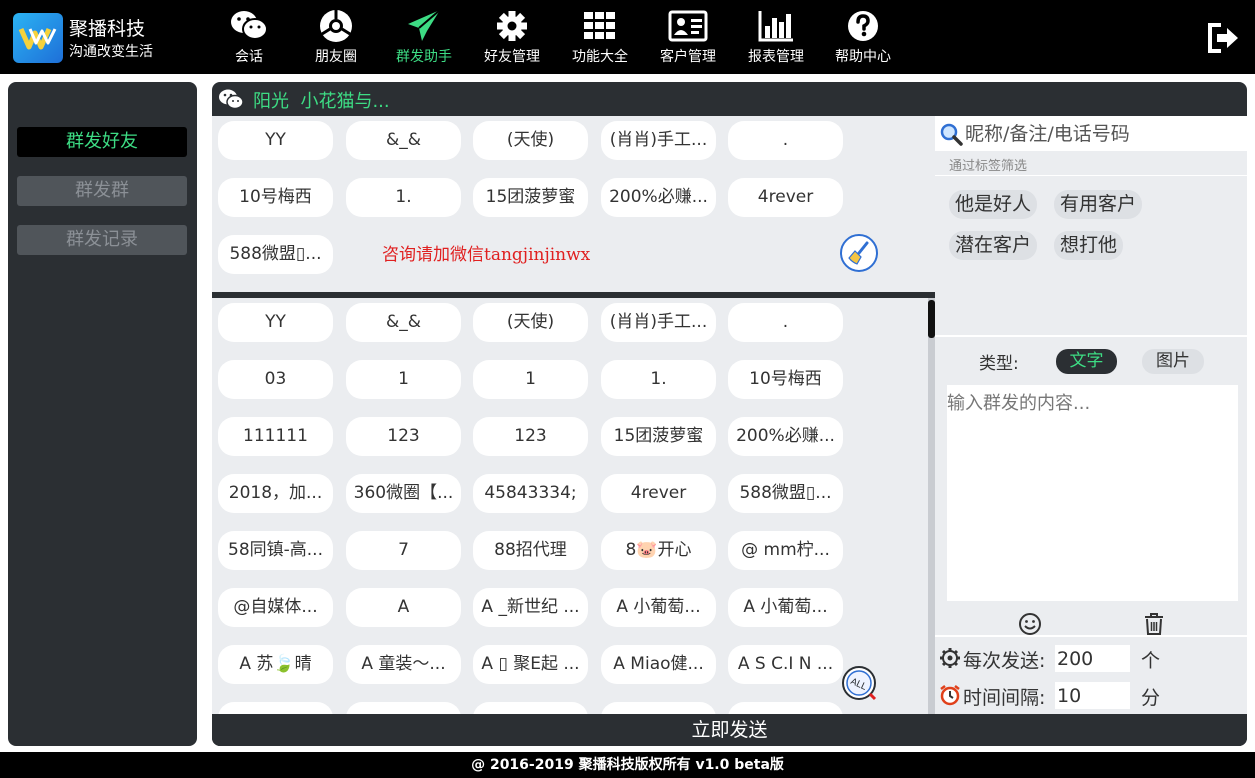 Image resolution: width=1255 pixels, height=778 pixels. I want to click on interval-unit: 分, so click(1151, 698).